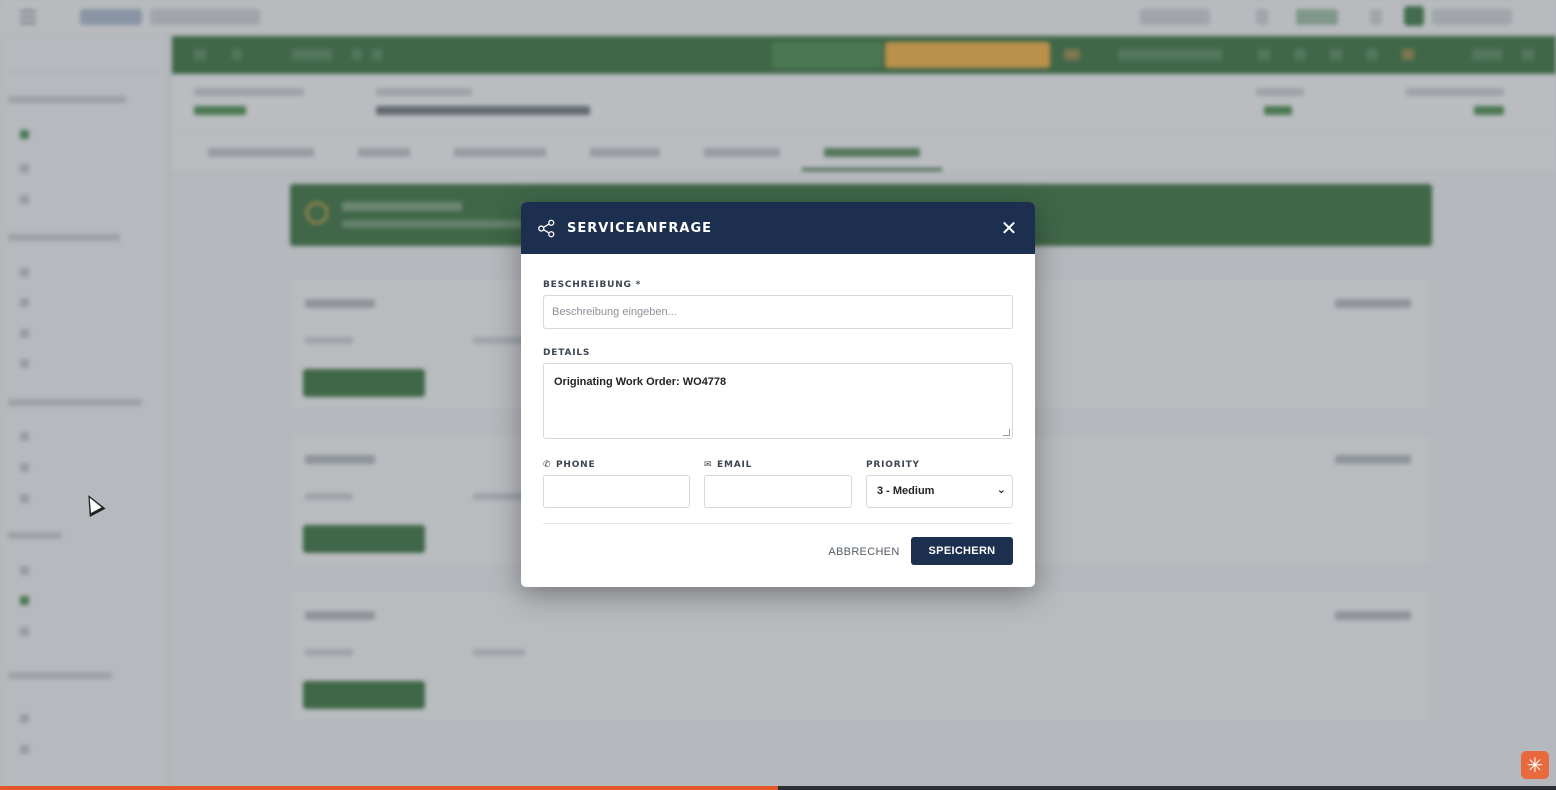  I want to click on details-textarea: Originating Work Order: WO4778, so click(778, 401).